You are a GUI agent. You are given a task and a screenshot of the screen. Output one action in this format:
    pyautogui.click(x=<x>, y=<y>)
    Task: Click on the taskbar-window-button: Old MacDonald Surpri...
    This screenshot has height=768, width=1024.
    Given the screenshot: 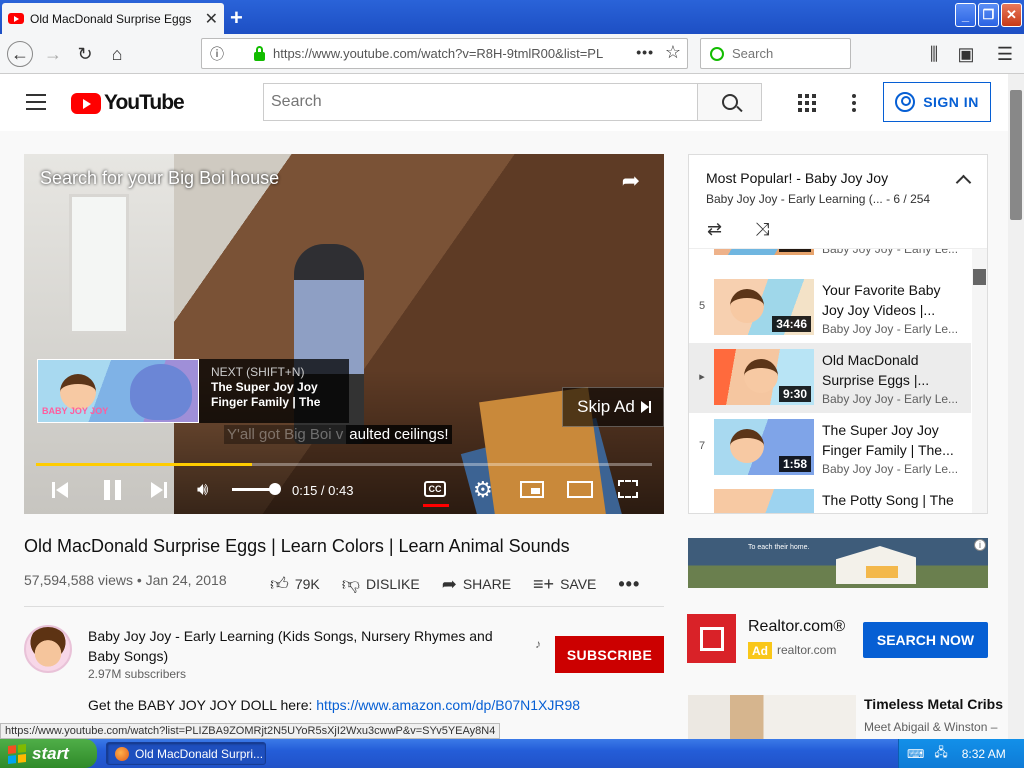 What is the action you would take?
    pyautogui.click(x=186, y=753)
    